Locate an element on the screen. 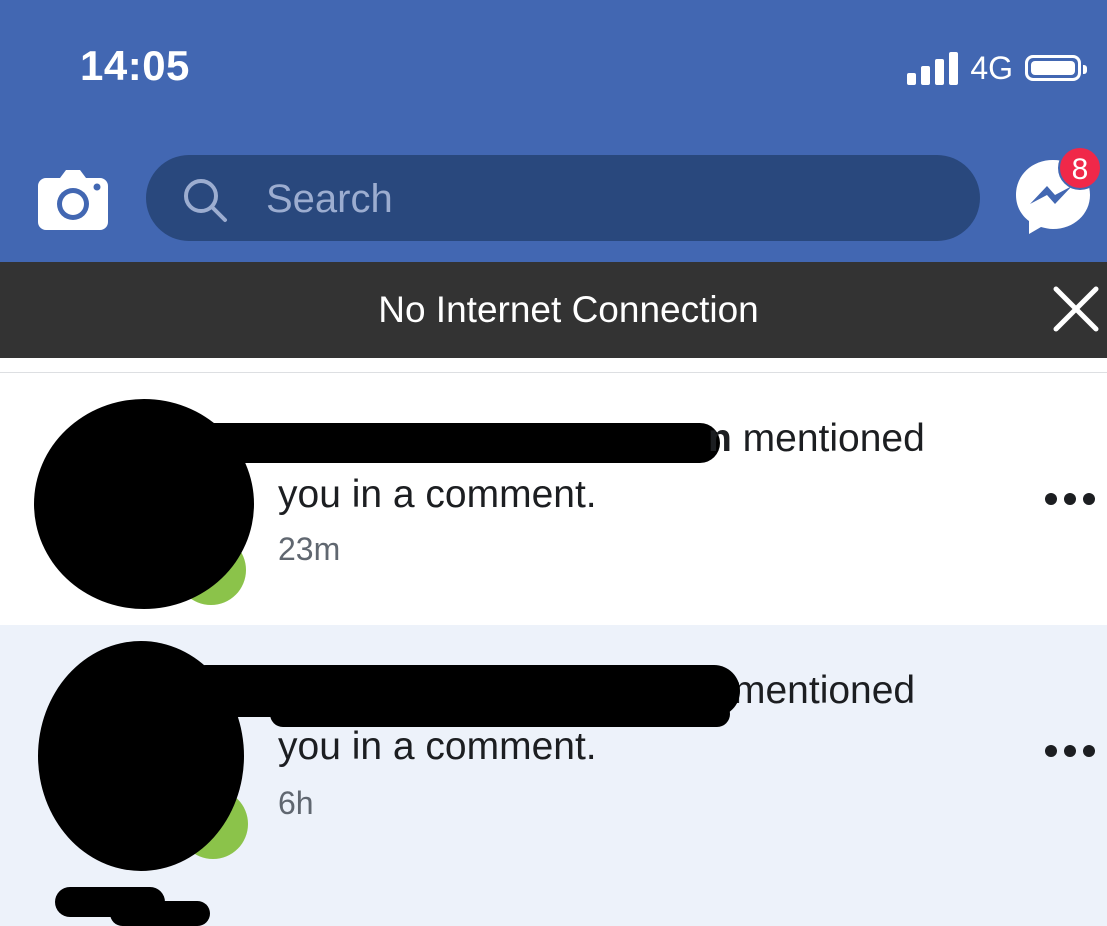 The height and width of the screenshot is (926, 1107). offline-message: No Internet Connection is located at coordinates (568, 309).